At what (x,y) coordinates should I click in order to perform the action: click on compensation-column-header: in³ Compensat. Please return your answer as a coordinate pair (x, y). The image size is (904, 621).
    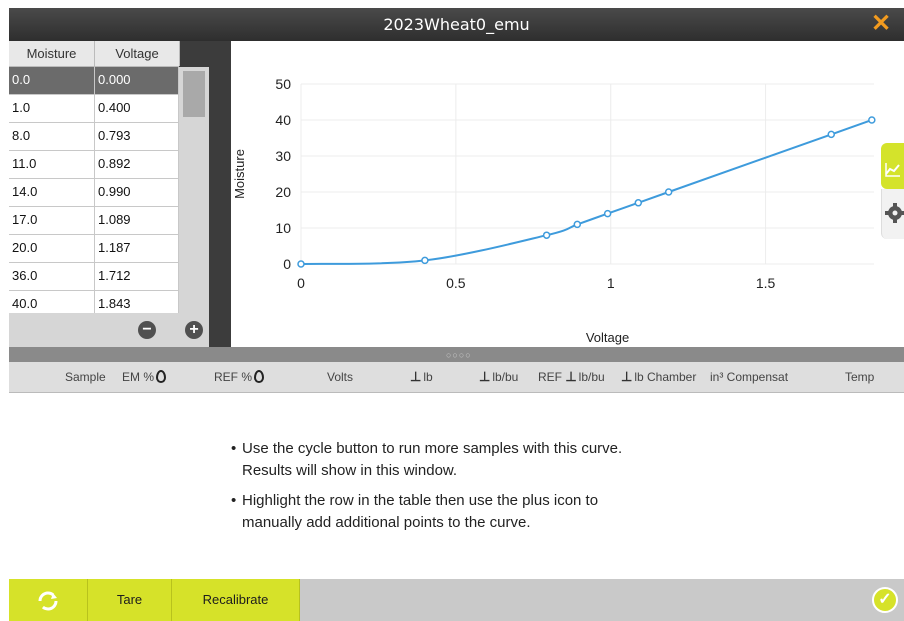
    Looking at the image, I should click on (752, 377).